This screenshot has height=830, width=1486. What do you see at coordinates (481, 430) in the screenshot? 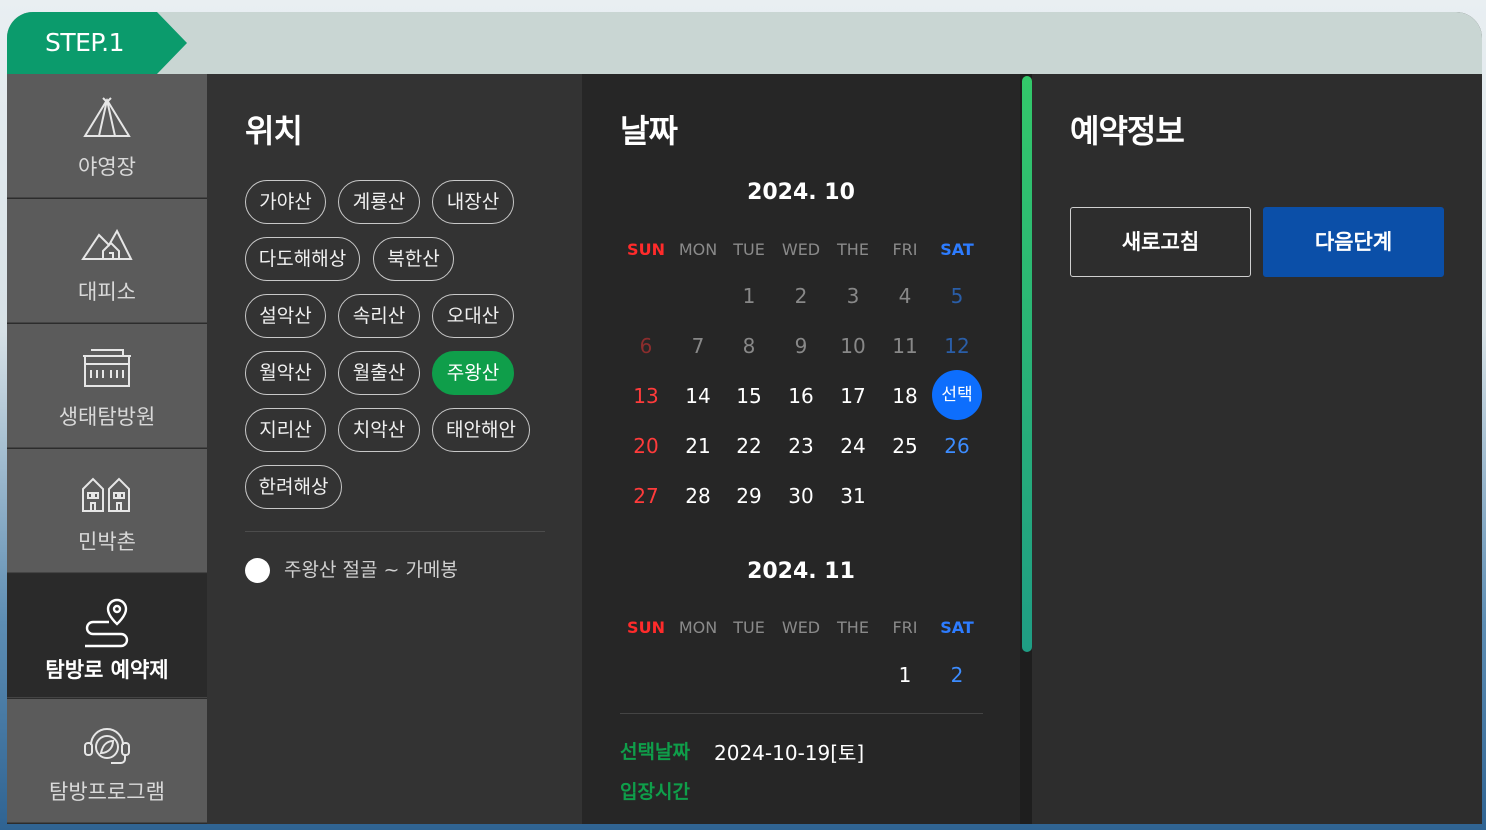
I see `chip-taean: 태안해안` at bounding box center [481, 430].